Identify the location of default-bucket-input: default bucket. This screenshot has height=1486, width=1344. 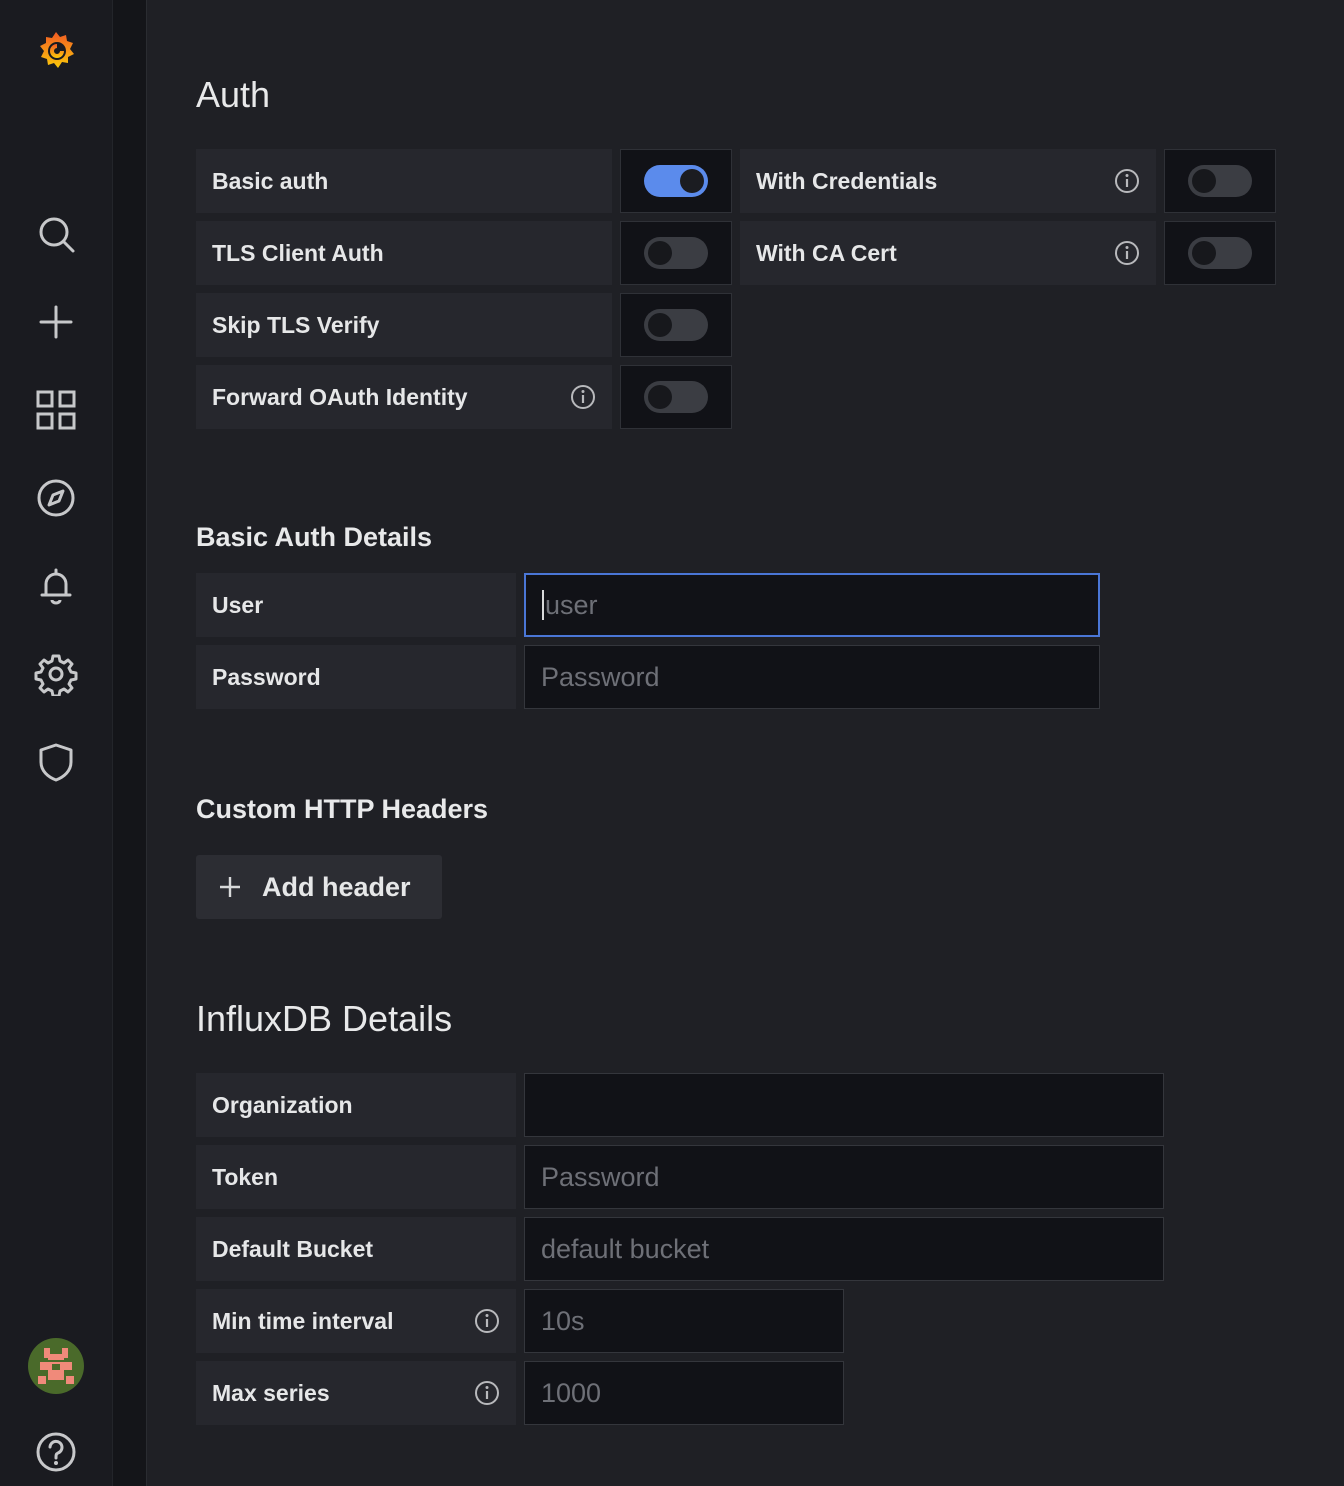
(844, 1249).